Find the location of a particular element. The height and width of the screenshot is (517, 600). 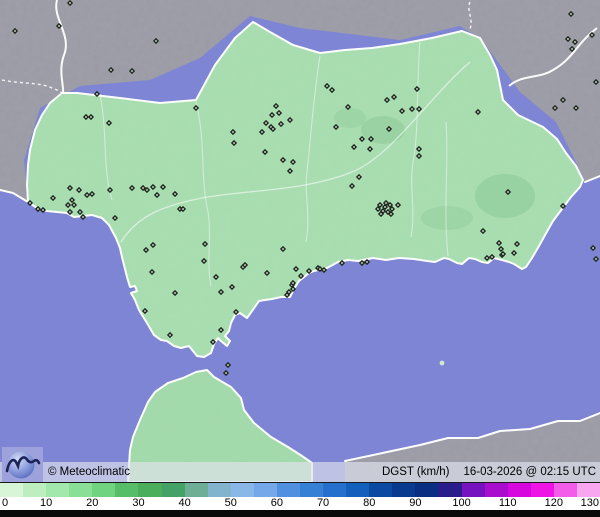

scale-tick-label: 100 is located at coordinates (461, 503).